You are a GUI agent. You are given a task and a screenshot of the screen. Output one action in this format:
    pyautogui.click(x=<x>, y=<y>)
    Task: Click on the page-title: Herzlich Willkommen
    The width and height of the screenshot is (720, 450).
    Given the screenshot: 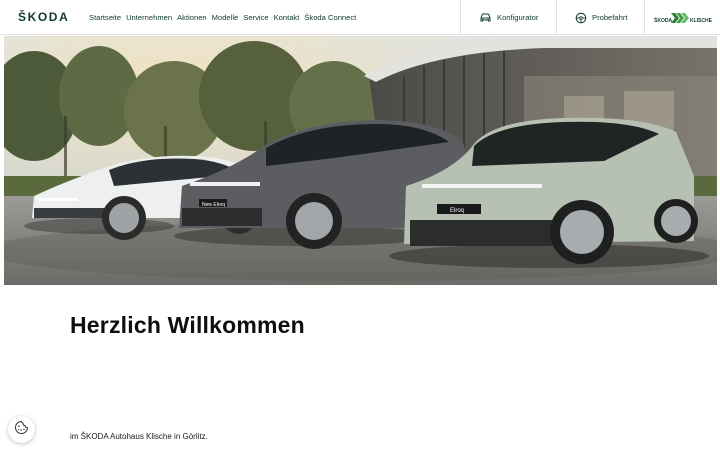 What is the action you would take?
    pyautogui.click(x=187, y=325)
    